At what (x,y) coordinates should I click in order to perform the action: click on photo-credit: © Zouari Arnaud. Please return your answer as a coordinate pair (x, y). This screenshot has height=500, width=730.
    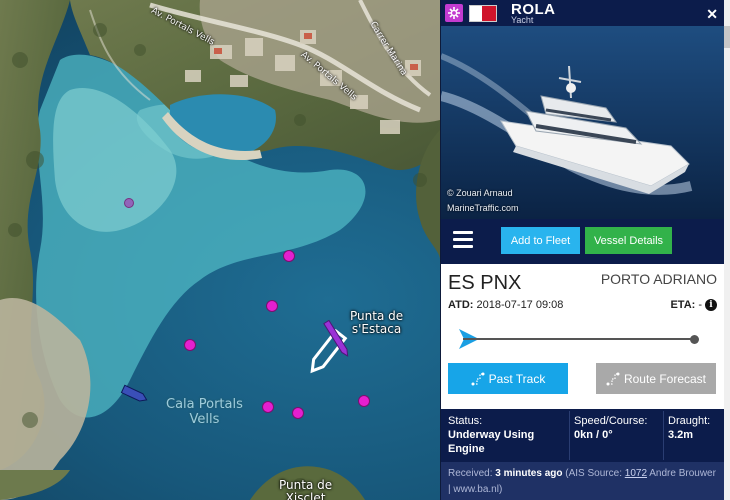
    Looking at the image, I should click on (480, 193).